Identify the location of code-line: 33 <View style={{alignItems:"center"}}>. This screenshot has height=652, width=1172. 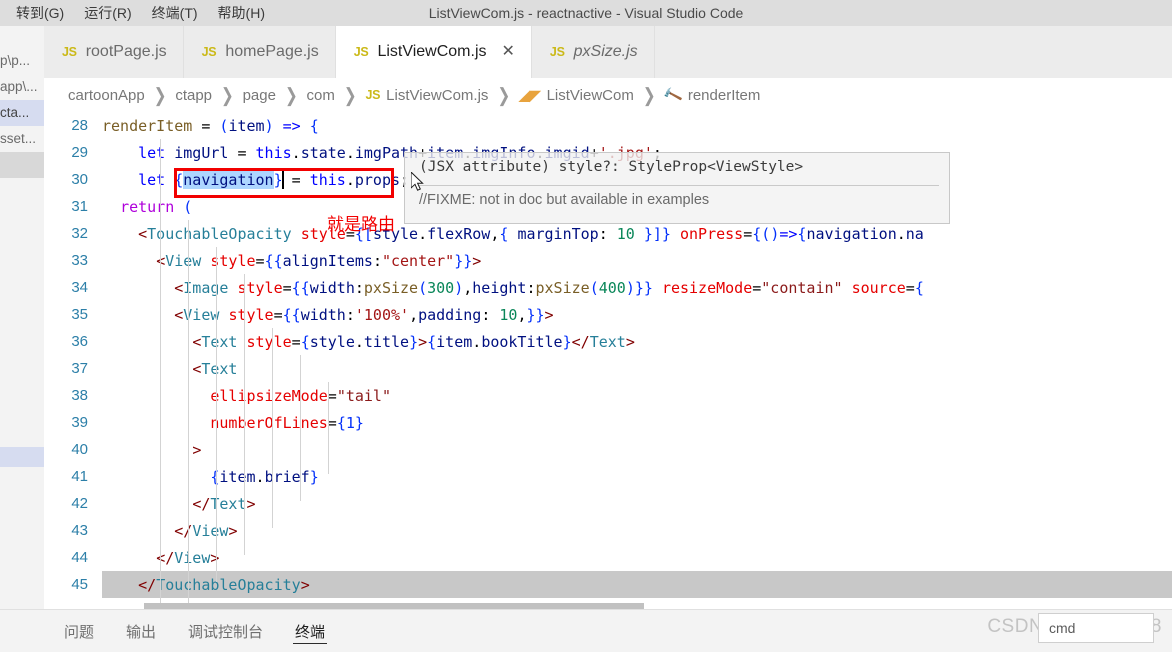
(608, 260).